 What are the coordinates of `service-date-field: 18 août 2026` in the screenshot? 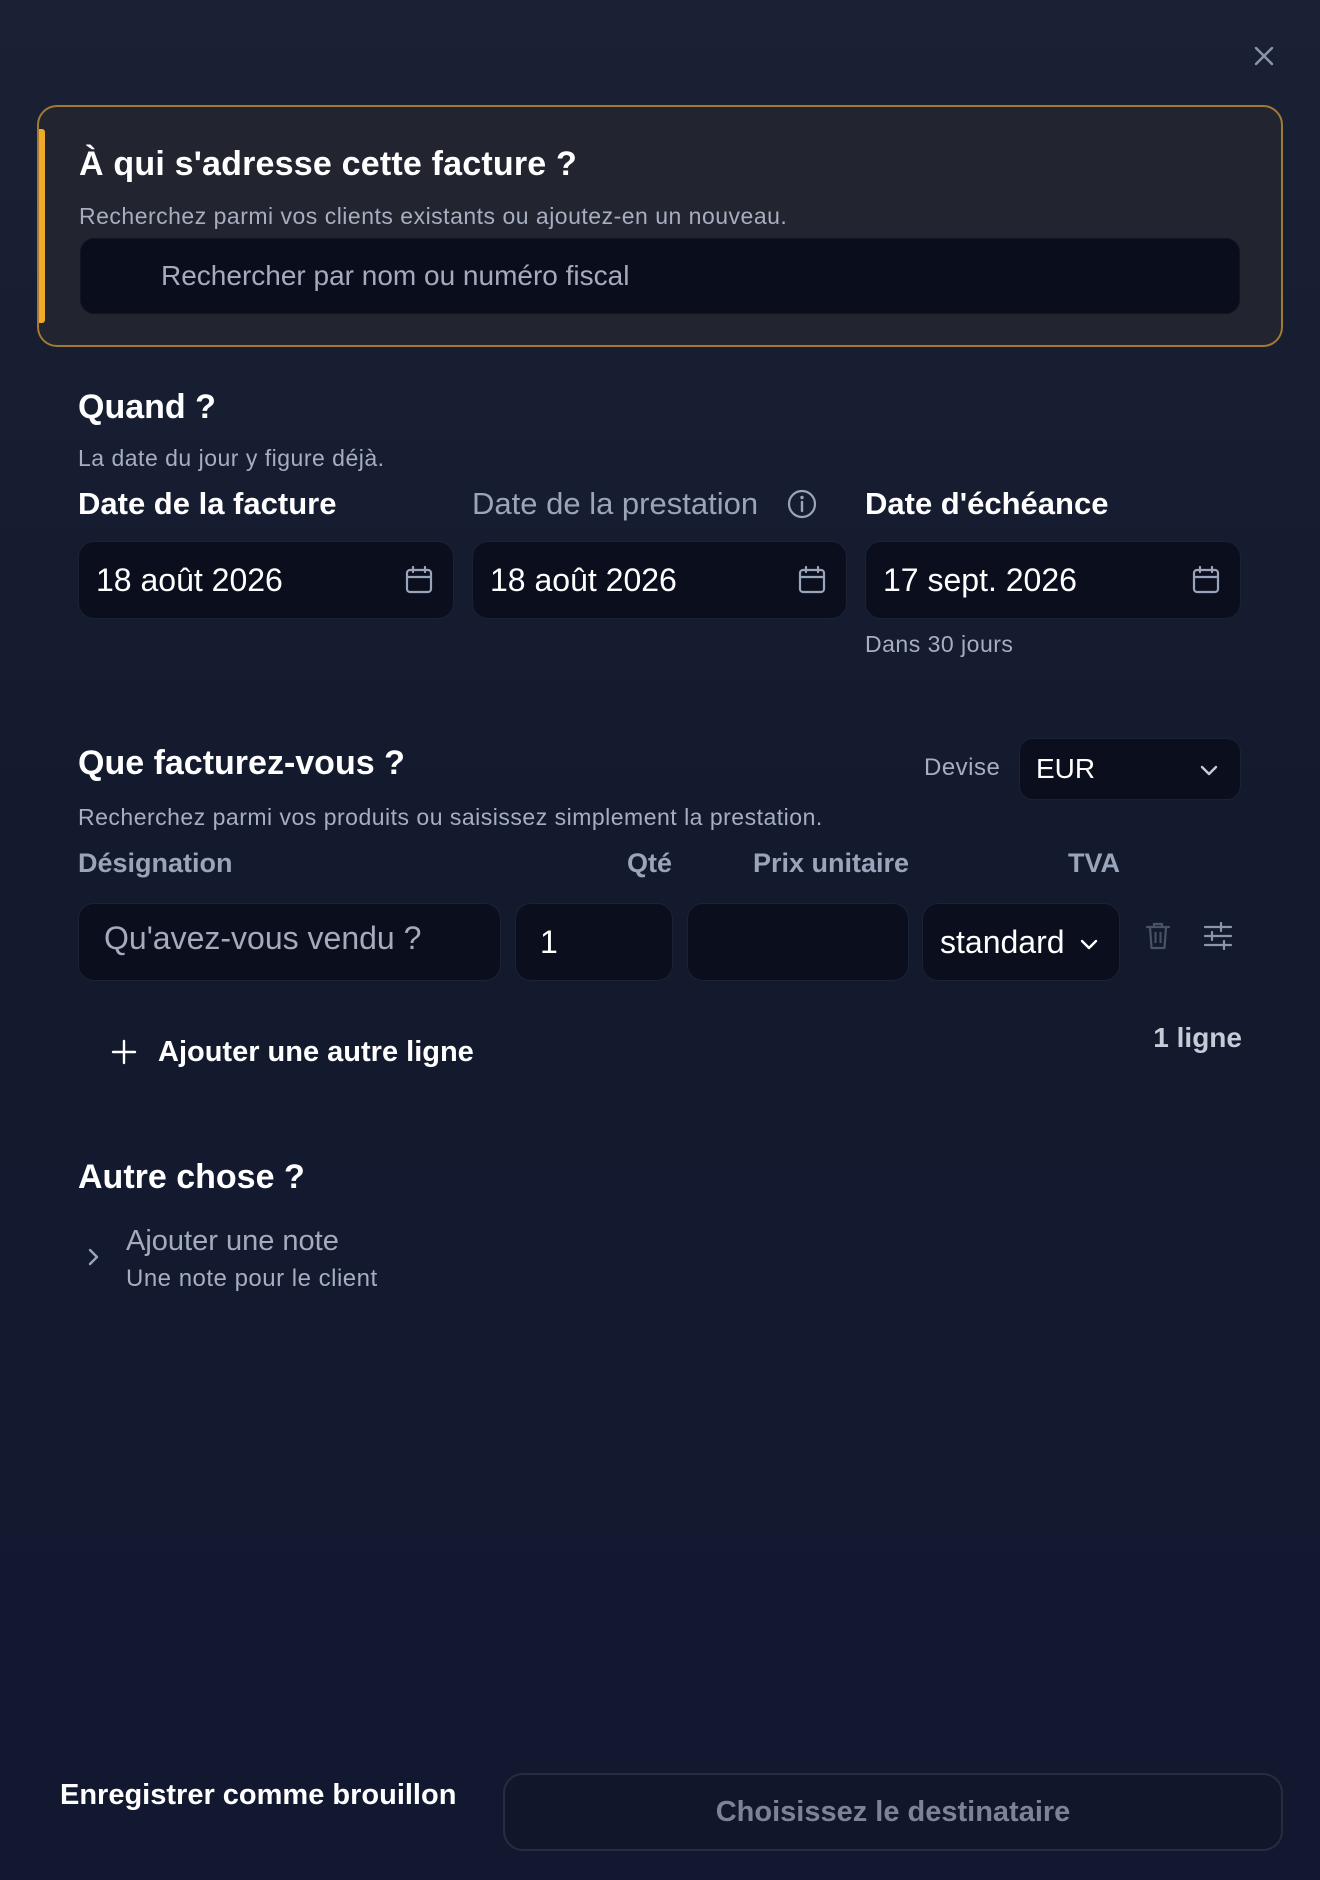 It's located at (659, 580).